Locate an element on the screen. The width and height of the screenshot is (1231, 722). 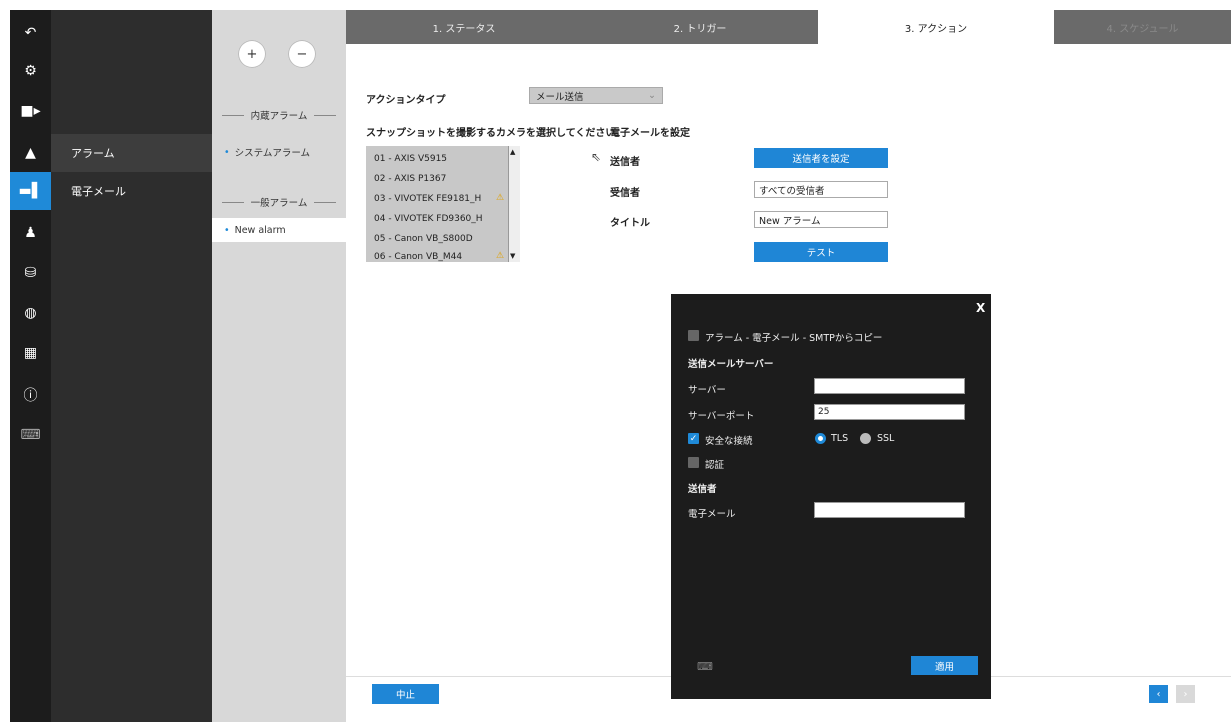
camera-item: 03 - VIVOTEK FE9181_H is located at coordinates (427, 199).